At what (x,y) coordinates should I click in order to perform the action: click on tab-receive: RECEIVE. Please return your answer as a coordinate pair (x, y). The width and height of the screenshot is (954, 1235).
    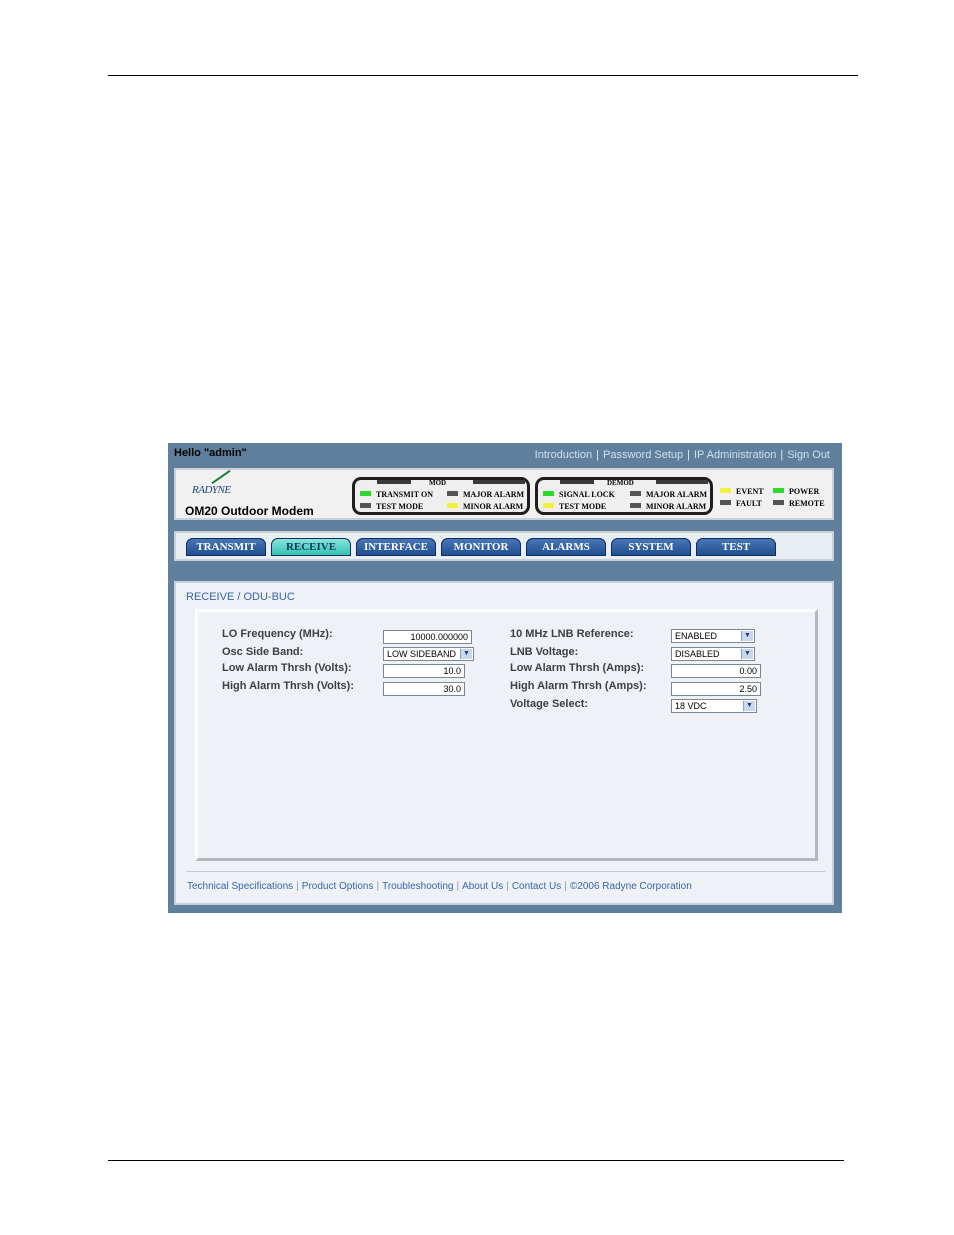
    Looking at the image, I should click on (311, 547).